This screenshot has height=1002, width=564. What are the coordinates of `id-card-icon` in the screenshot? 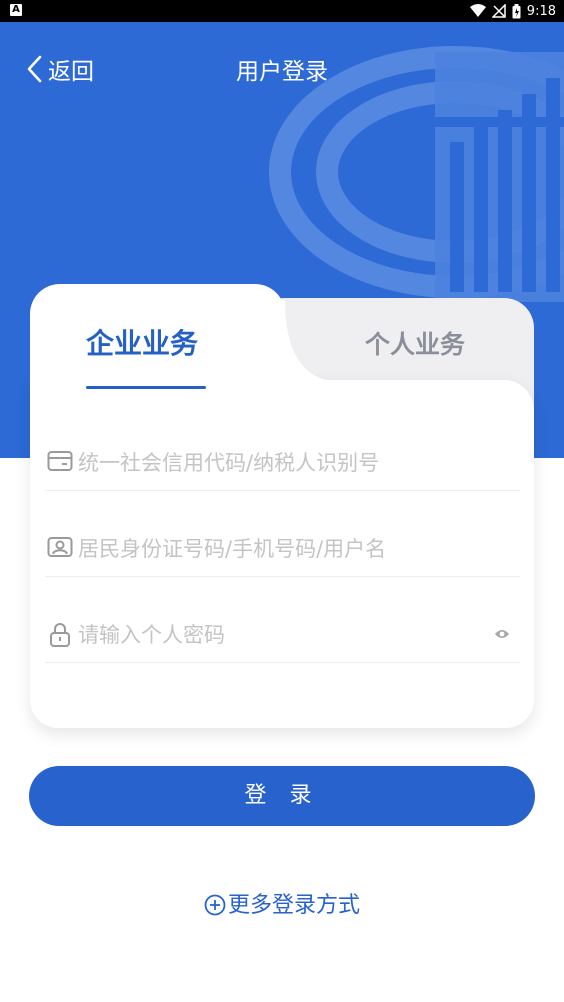 It's located at (60, 461).